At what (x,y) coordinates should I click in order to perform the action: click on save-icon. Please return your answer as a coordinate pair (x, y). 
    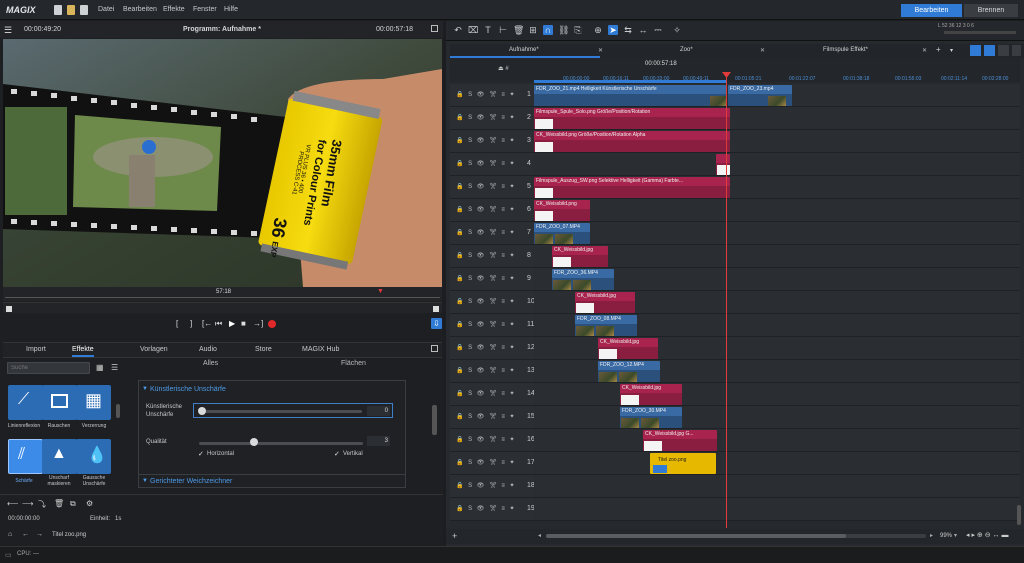
    Looking at the image, I should click on (84, 10).